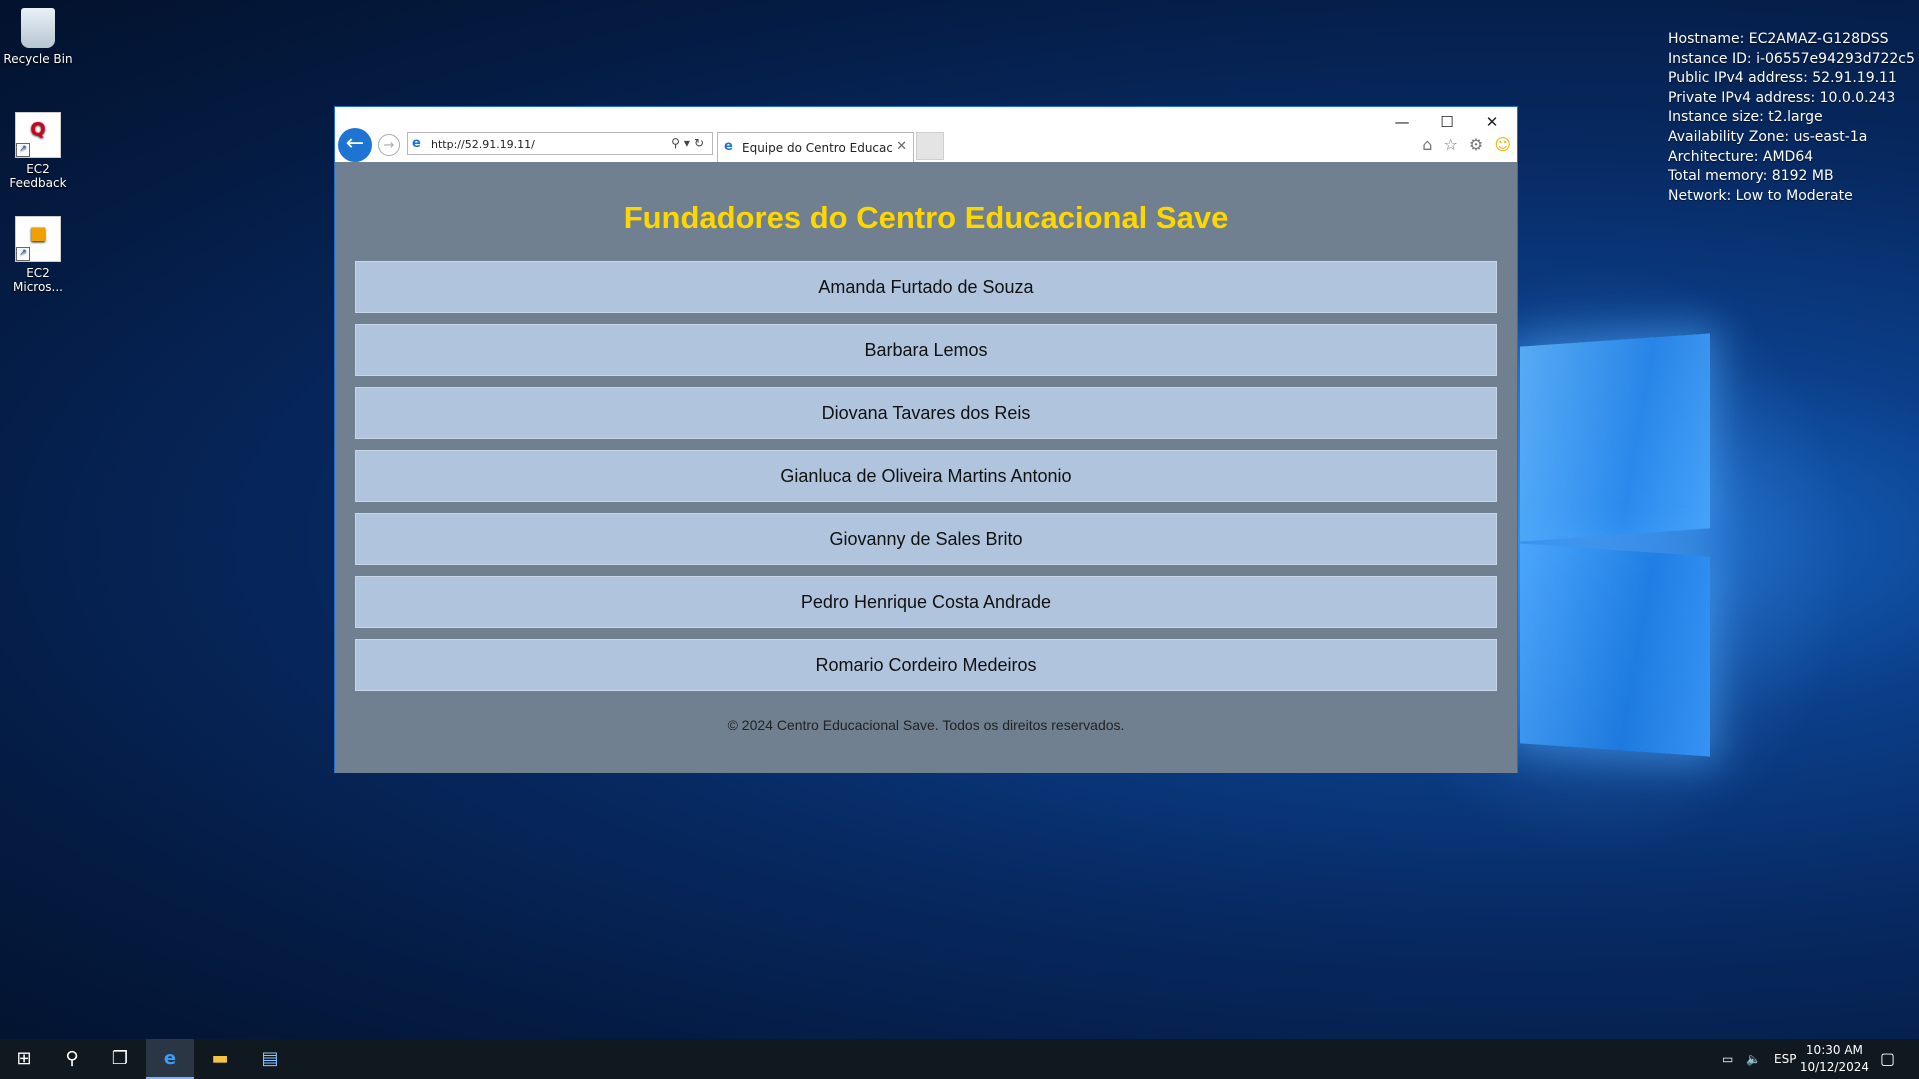 This screenshot has height=1079, width=1919. I want to click on sysinfo-hostname: Hostname: EC2AMAZ-G128DSS, so click(1778, 39).